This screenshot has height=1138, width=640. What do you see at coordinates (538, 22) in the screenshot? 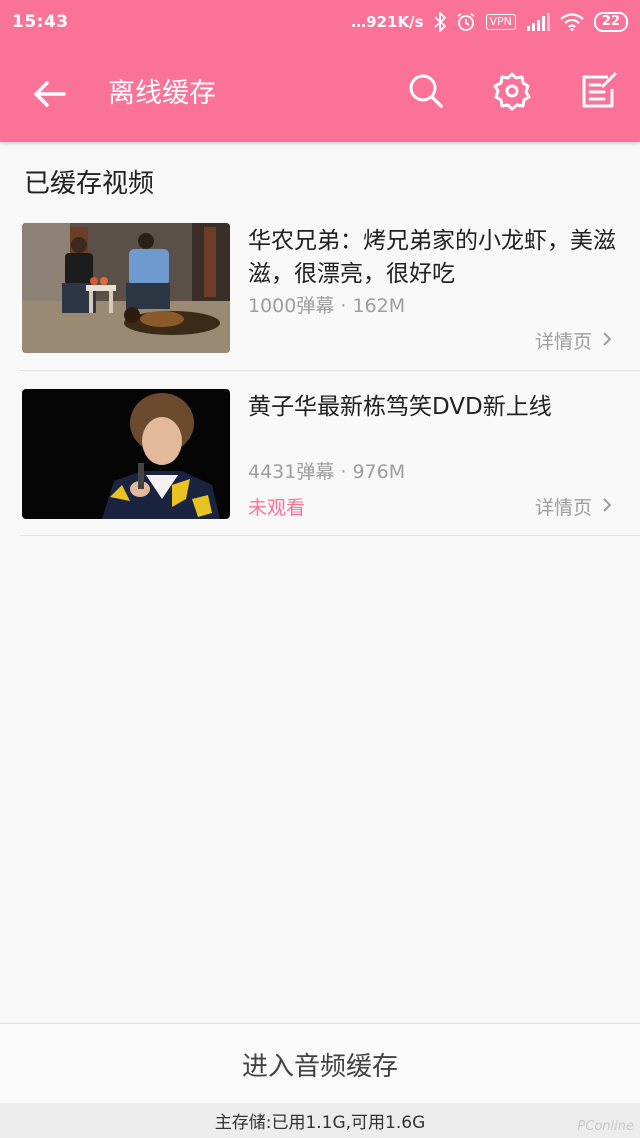
I see `signal-icon` at bounding box center [538, 22].